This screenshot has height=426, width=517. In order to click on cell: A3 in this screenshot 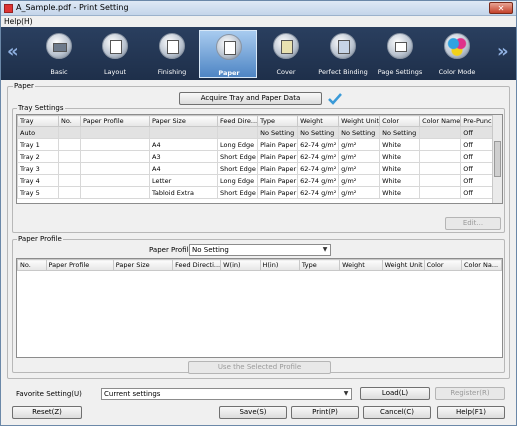, I will do `click(183, 156)`.